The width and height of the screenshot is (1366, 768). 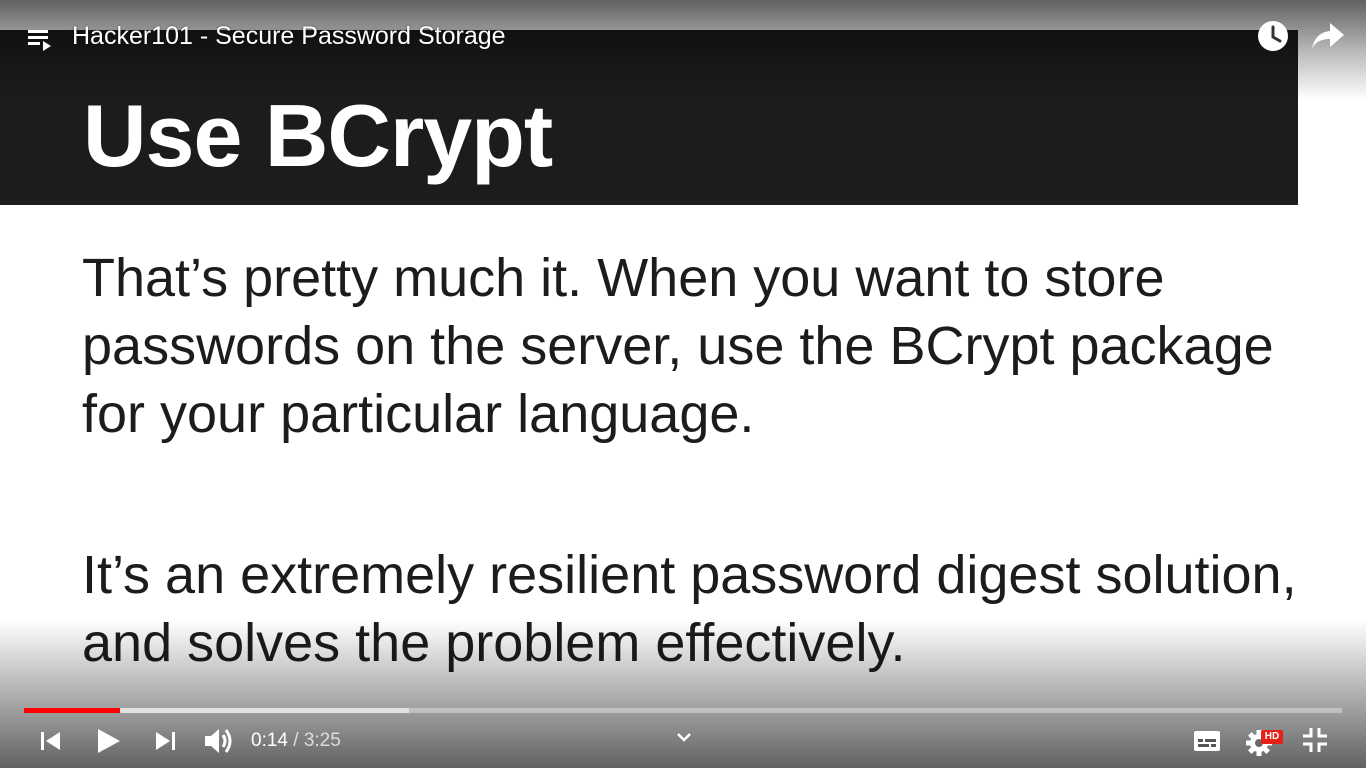 What do you see at coordinates (683, 710) in the screenshot?
I see `progress-bar` at bounding box center [683, 710].